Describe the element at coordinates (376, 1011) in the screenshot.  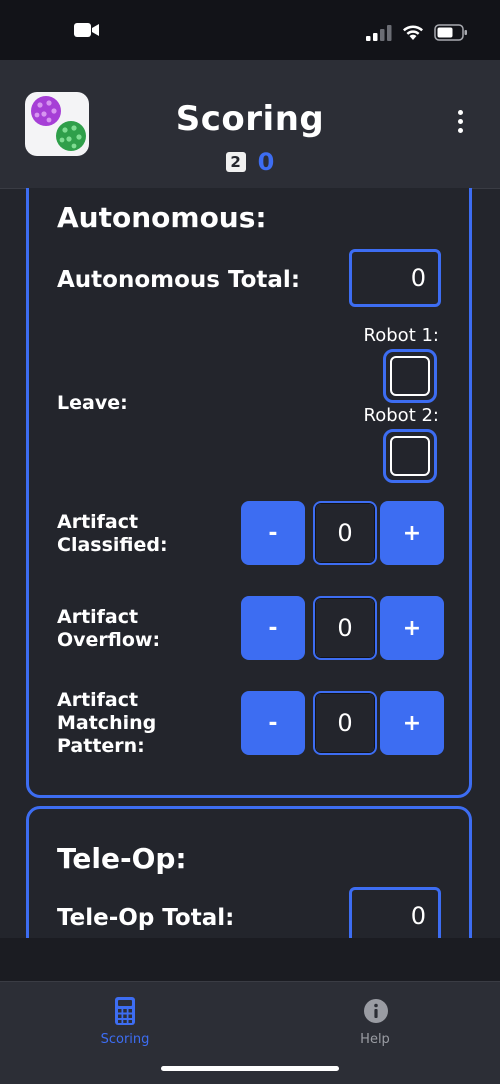
I see `info-icon` at that location.